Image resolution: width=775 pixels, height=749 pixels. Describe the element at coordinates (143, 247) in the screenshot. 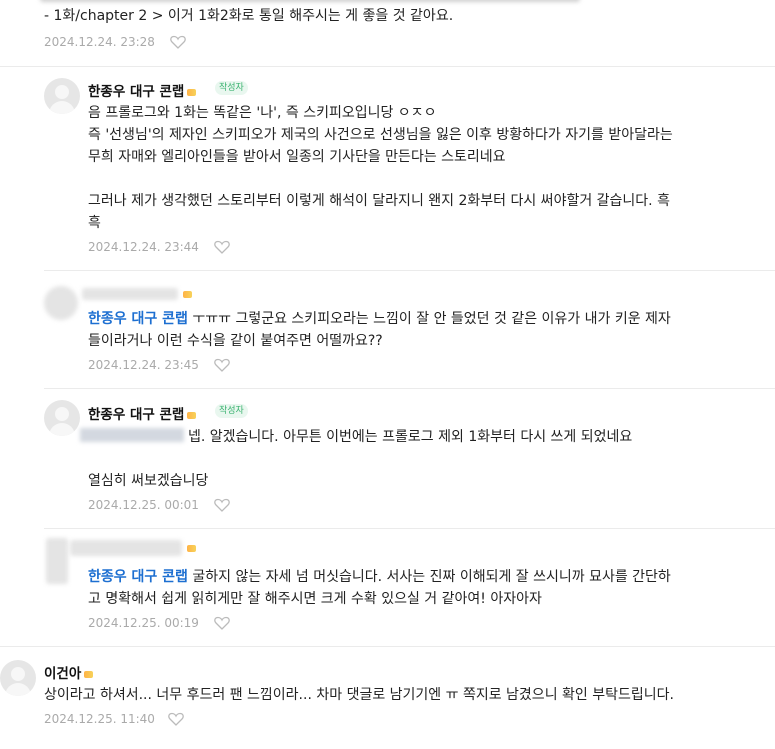

I see `comment-date: 2024.12.24. 23:44` at that location.